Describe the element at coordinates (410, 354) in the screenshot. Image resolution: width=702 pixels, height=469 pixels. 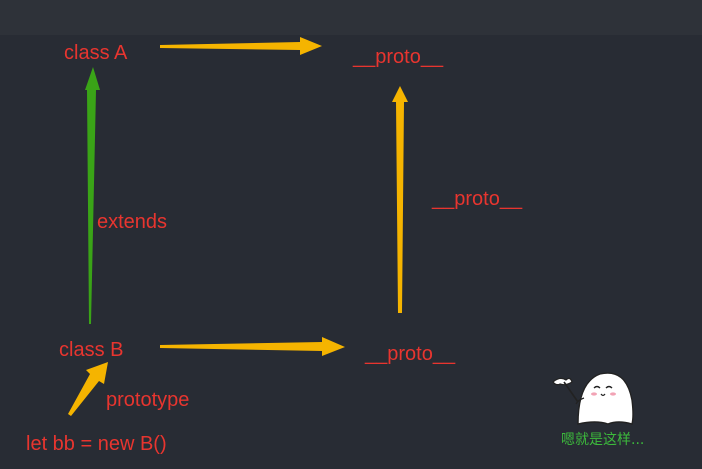
I see `node-proto-bottom: __proto__` at that location.